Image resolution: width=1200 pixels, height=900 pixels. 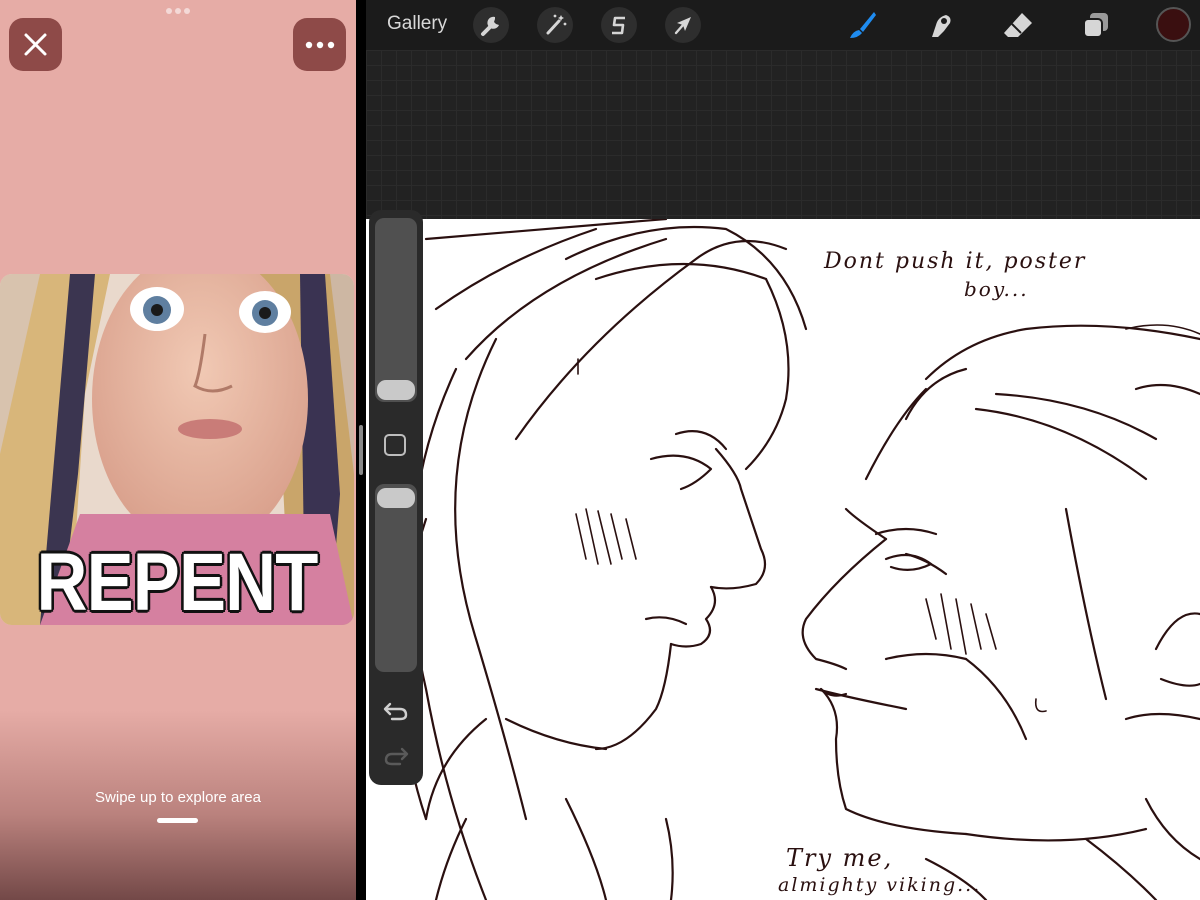 I want to click on magic-wand-icon, so click(x=556, y=24).